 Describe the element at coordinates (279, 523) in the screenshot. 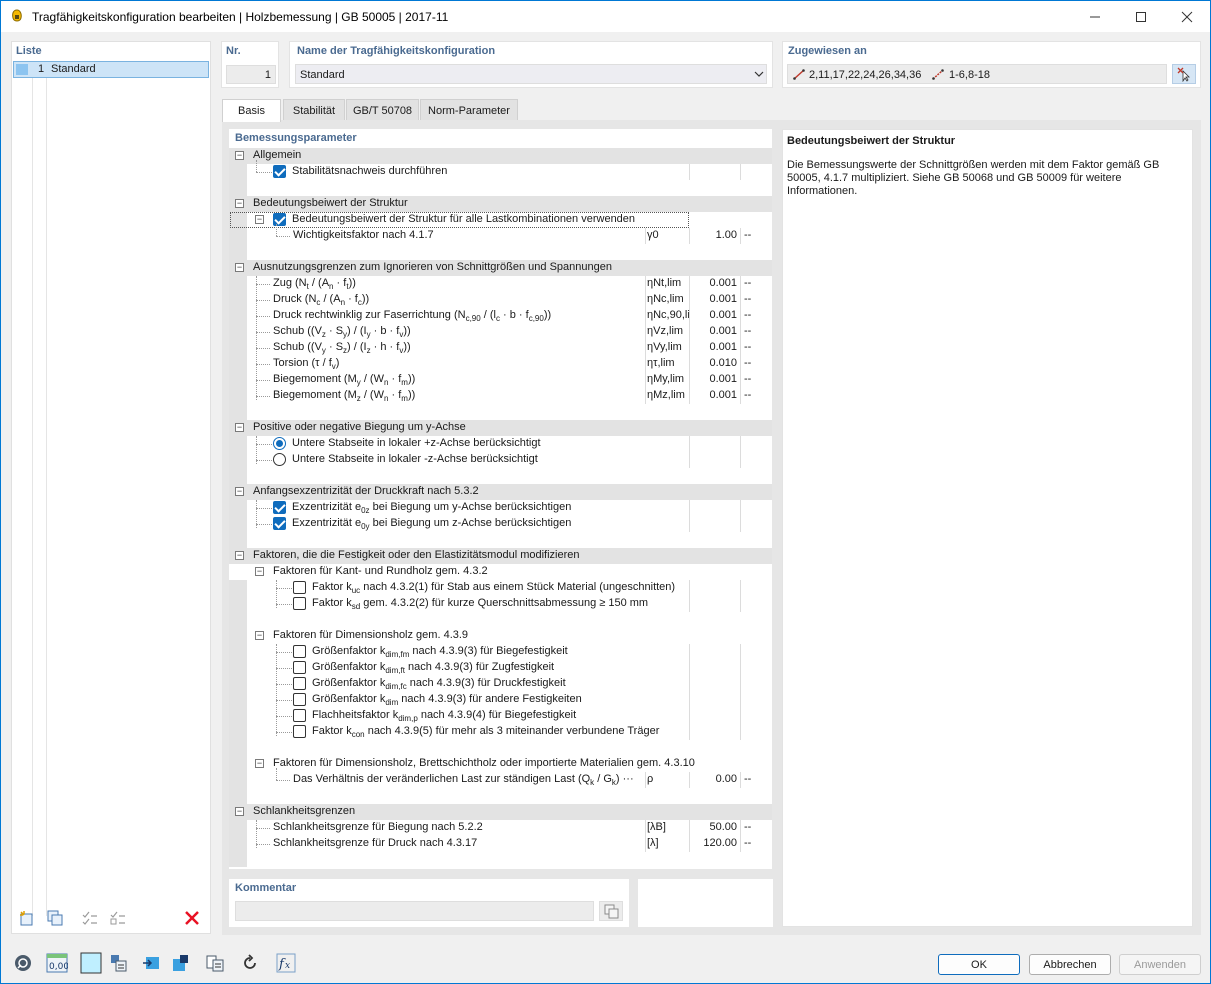

I see `eccentricity-z-checkbox` at that location.